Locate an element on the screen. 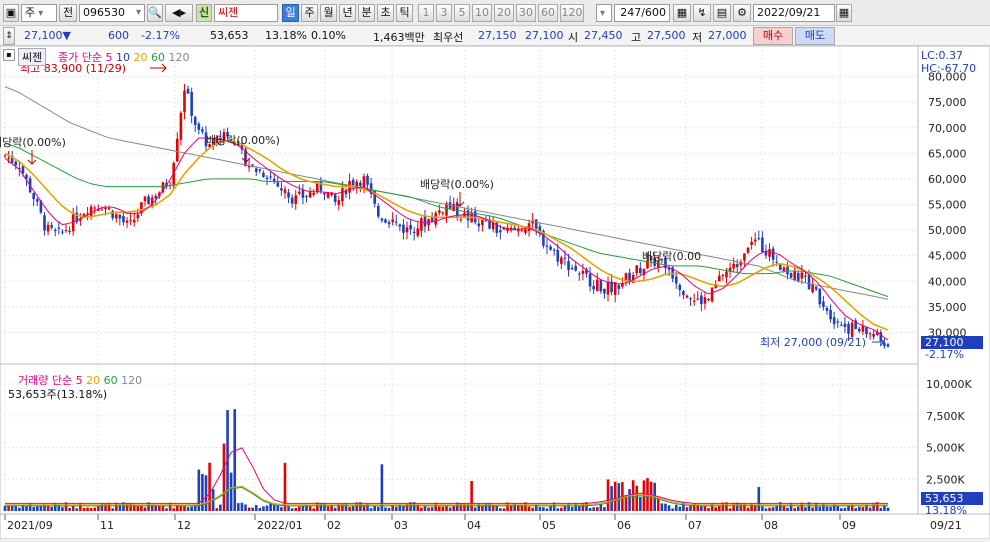 The height and width of the screenshot is (542, 990). calendar-icon: ▦ is located at coordinates (844, 13).